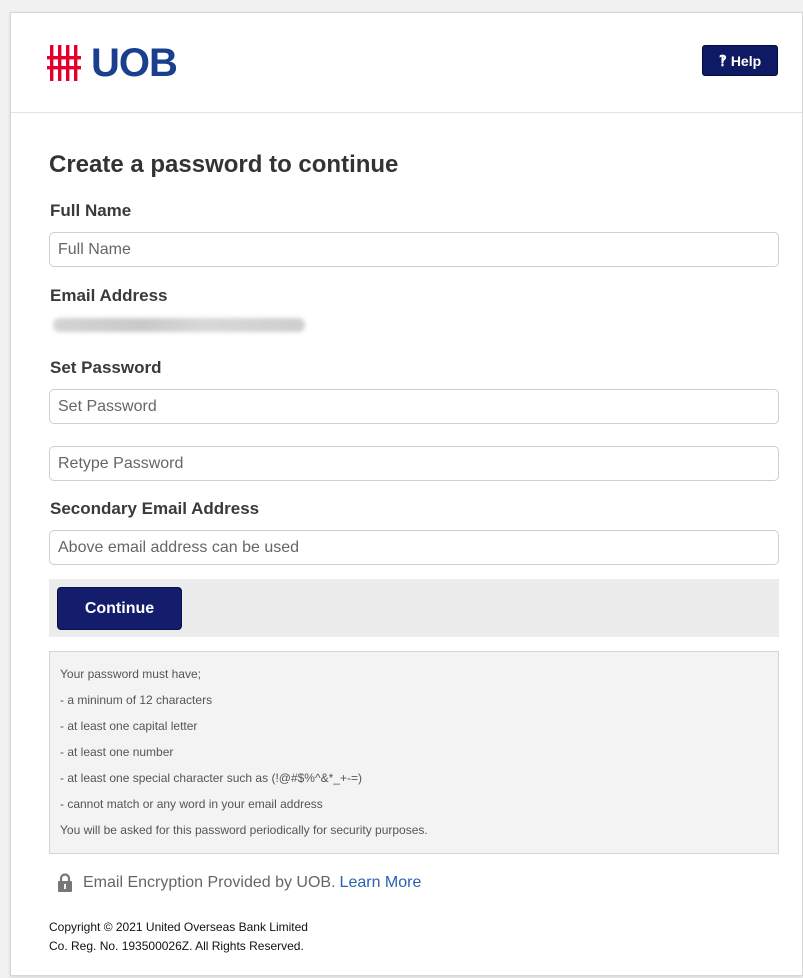 This screenshot has width=803, height=978. Describe the element at coordinates (224, 164) in the screenshot. I see `page-title: Create a password to continue` at that location.